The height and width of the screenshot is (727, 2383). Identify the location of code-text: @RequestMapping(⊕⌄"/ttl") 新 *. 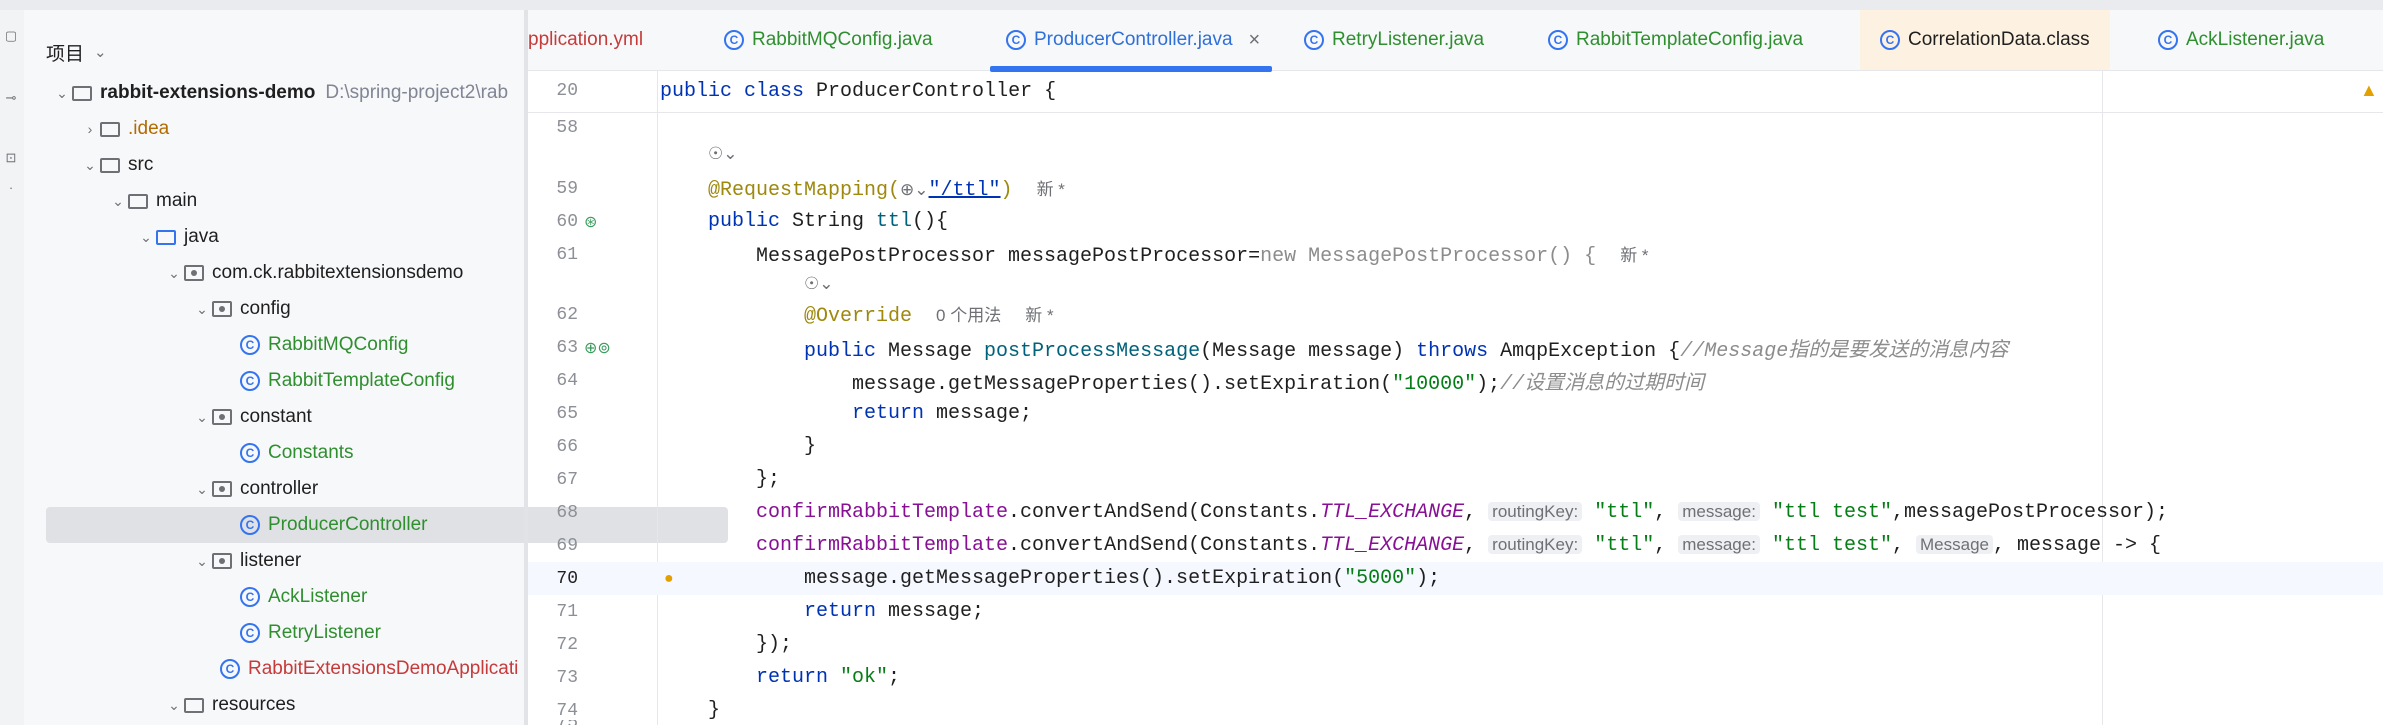
(886, 190).